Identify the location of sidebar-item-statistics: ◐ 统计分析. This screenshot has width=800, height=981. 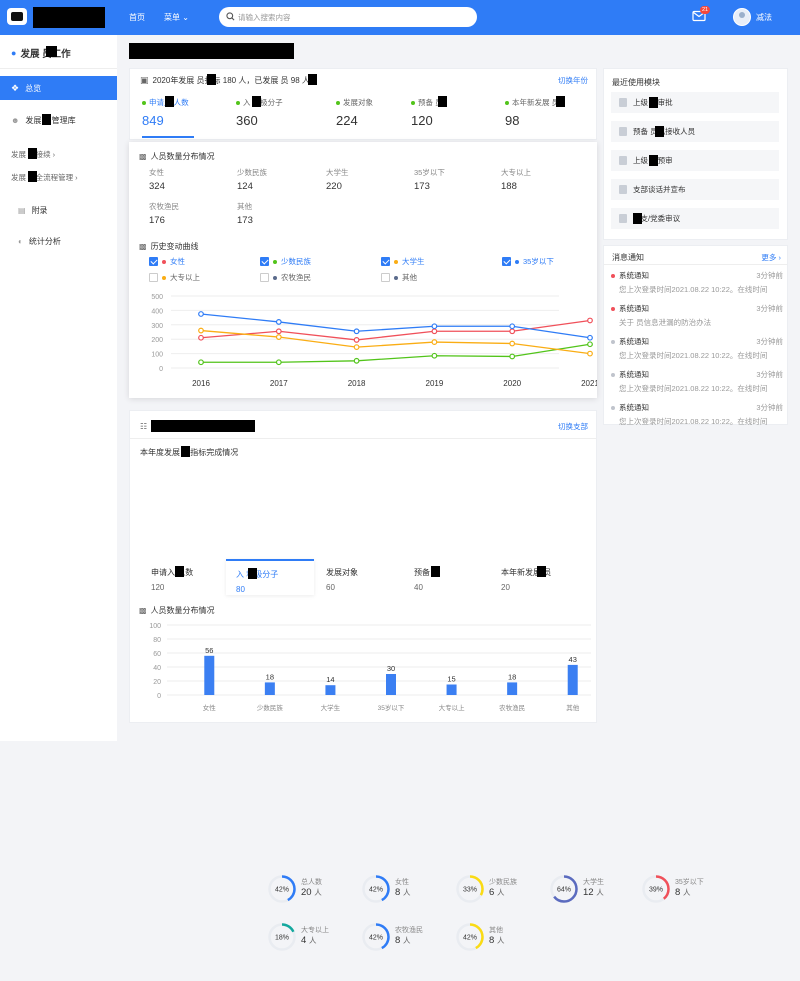
(58, 241).